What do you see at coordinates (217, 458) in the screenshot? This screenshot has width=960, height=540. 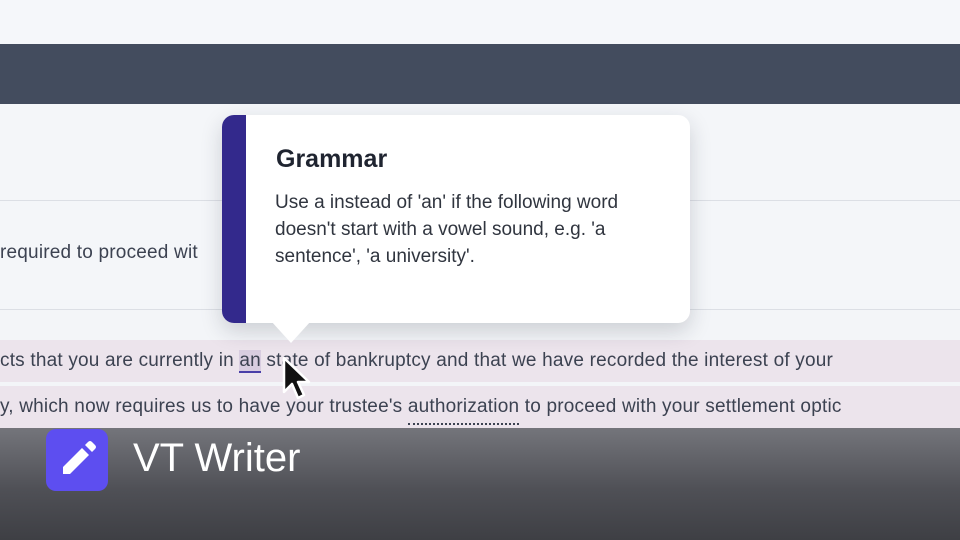 I see `brand-name: VT Writer` at bounding box center [217, 458].